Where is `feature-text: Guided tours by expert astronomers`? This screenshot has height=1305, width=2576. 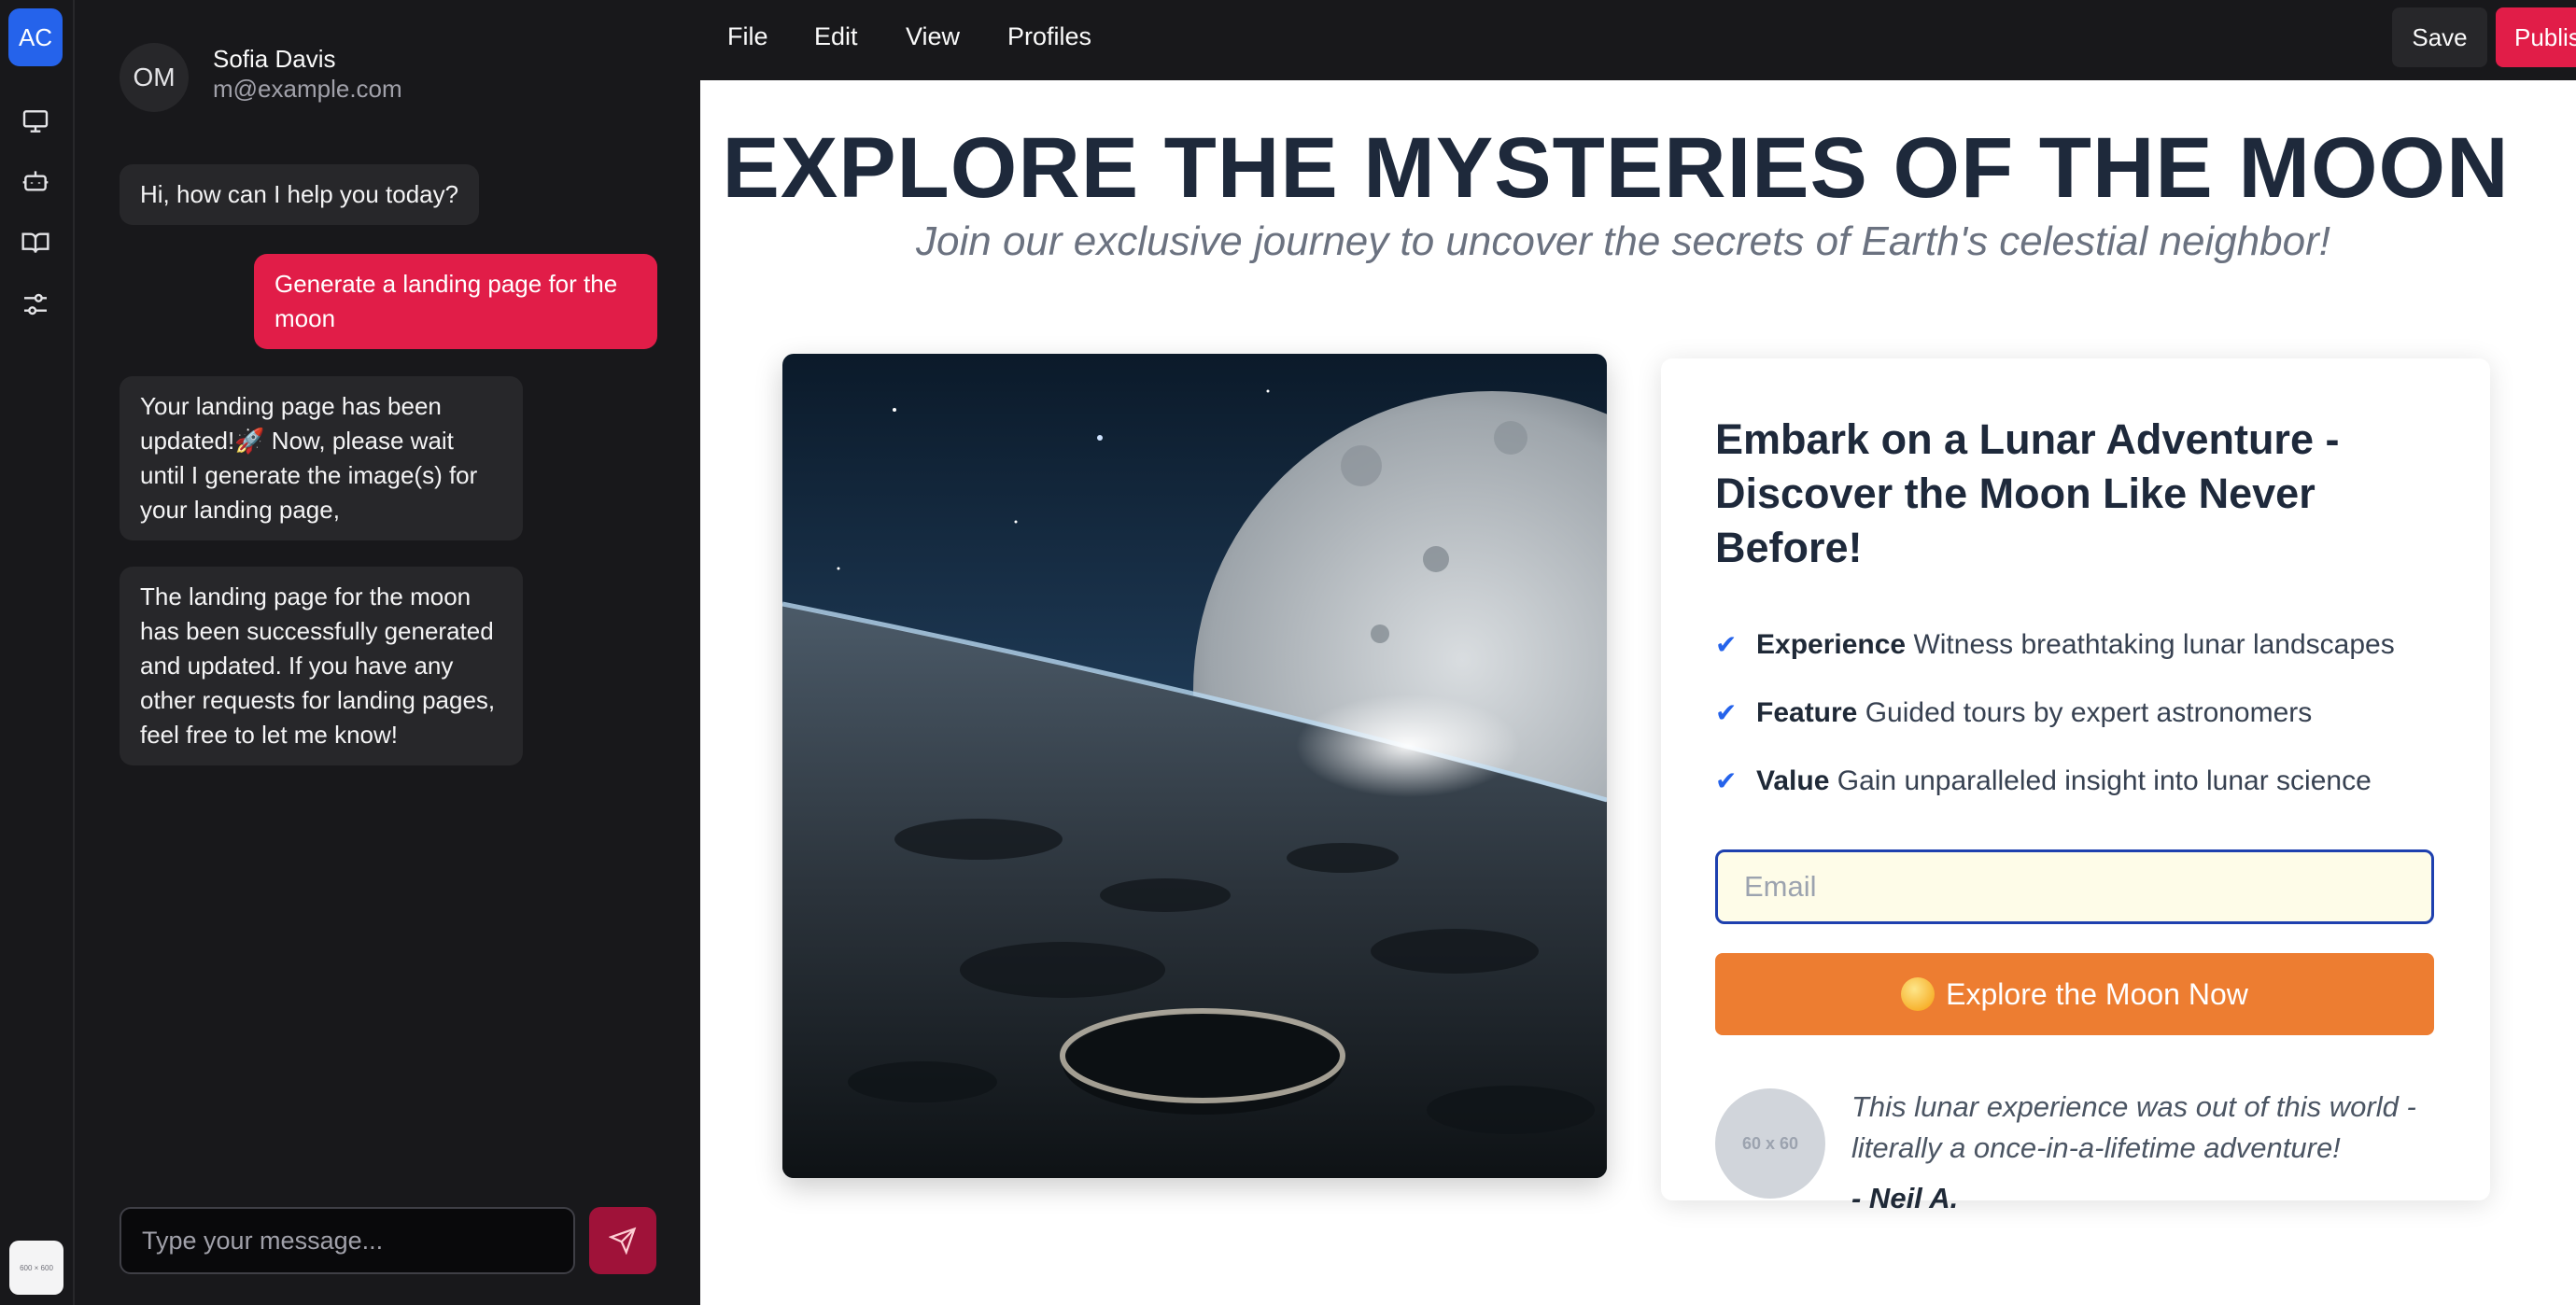
feature-text: Guided tours by expert astronomers is located at coordinates (2089, 712).